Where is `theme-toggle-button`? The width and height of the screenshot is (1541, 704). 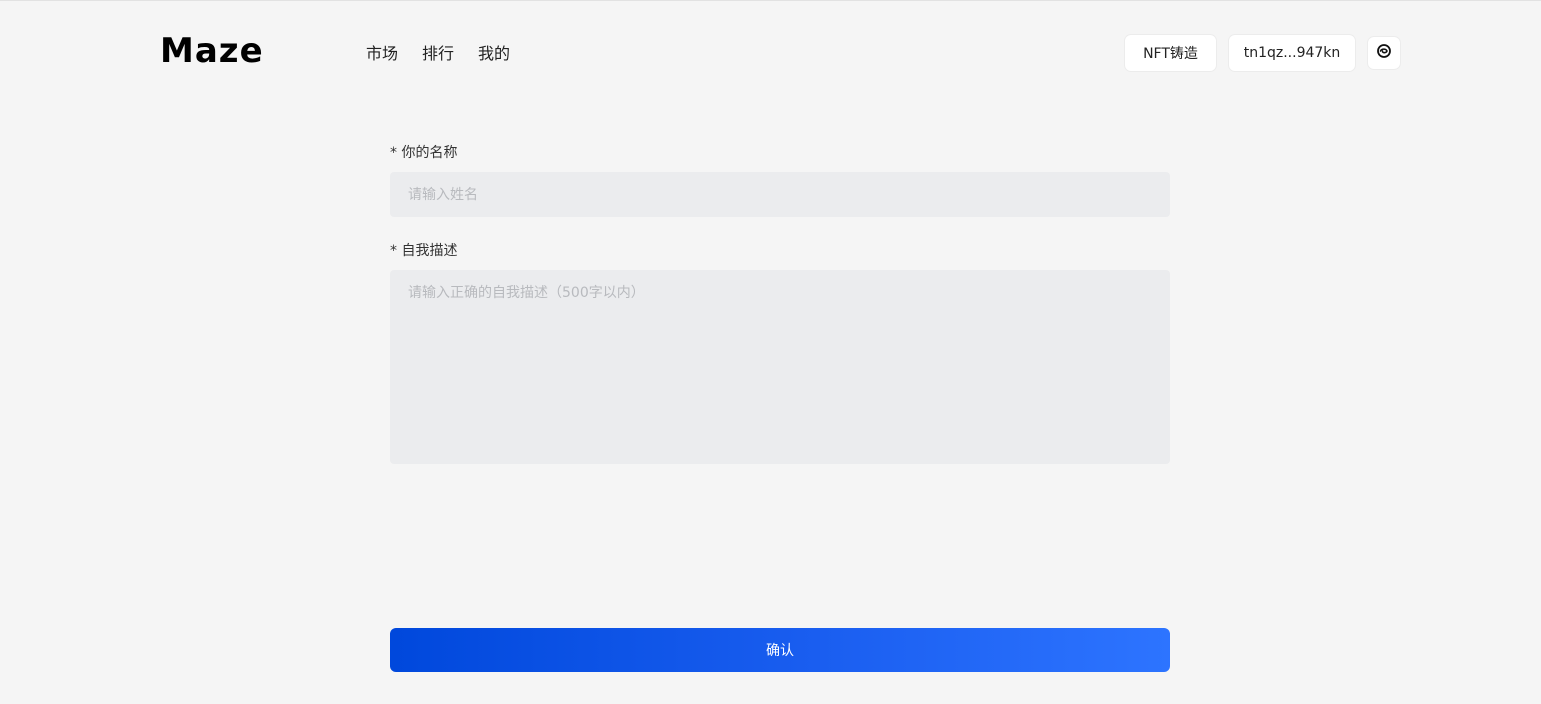
theme-toggle-button is located at coordinates (1384, 53).